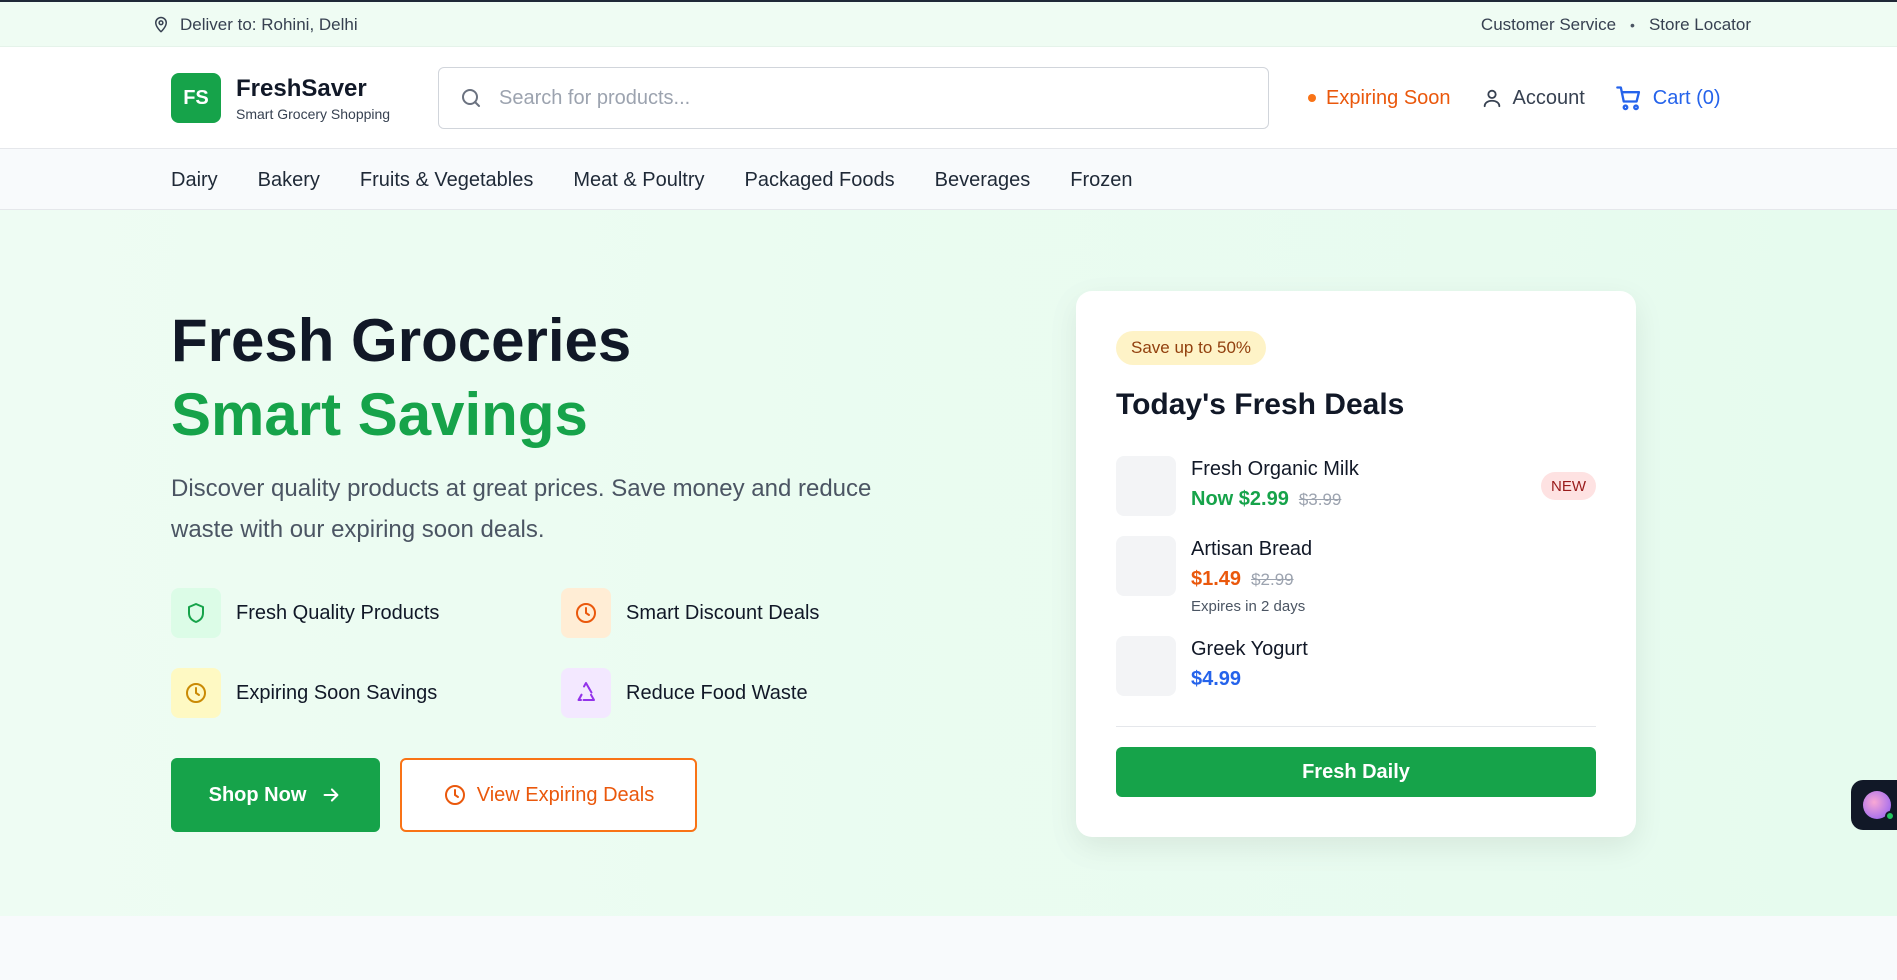 This screenshot has height=980, width=1897. What do you see at coordinates (269, 24) in the screenshot?
I see `delivery-location-text: Deliver to: Rohini, Delhi` at bounding box center [269, 24].